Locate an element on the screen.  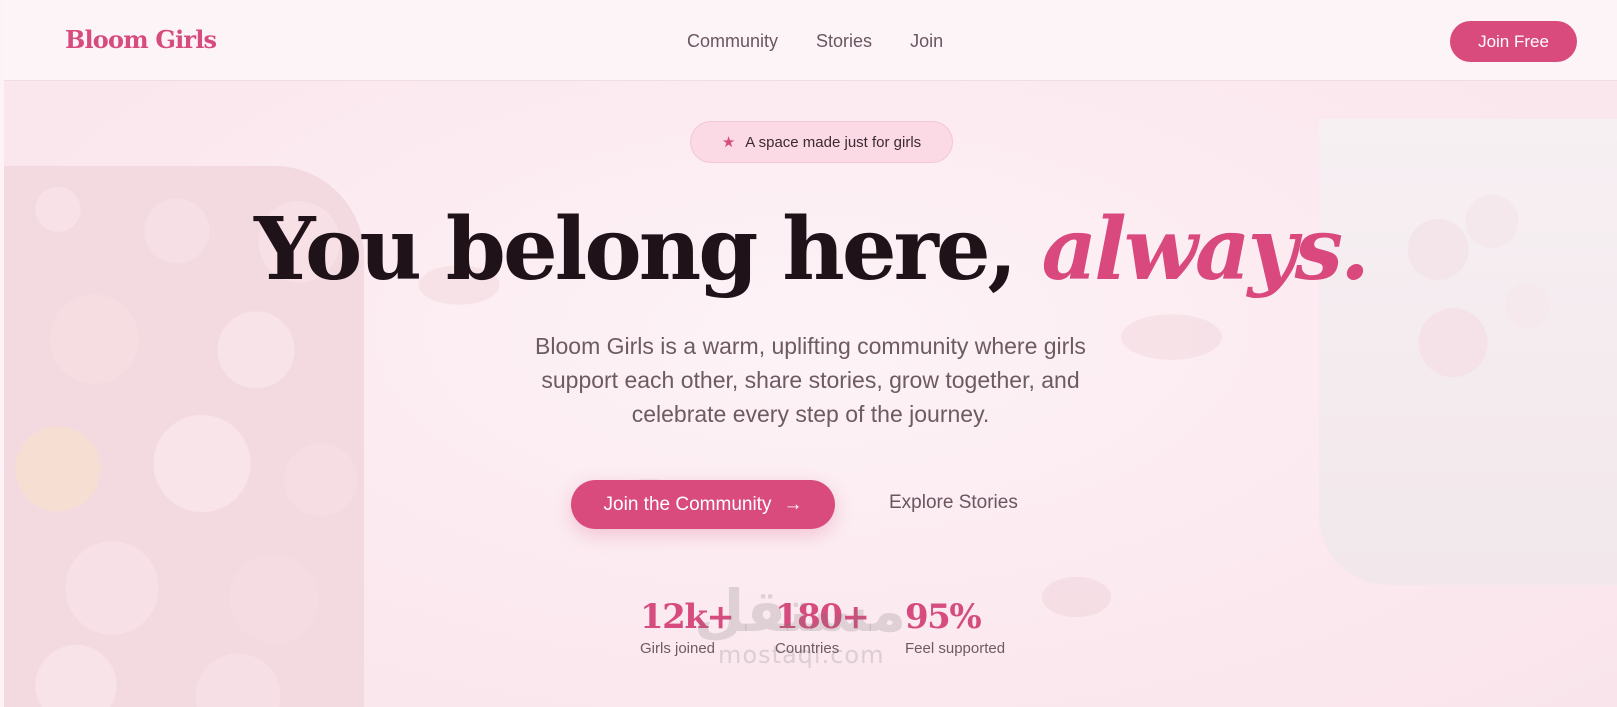
stat-item: 180+ Countries is located at coordinates (840, 626).